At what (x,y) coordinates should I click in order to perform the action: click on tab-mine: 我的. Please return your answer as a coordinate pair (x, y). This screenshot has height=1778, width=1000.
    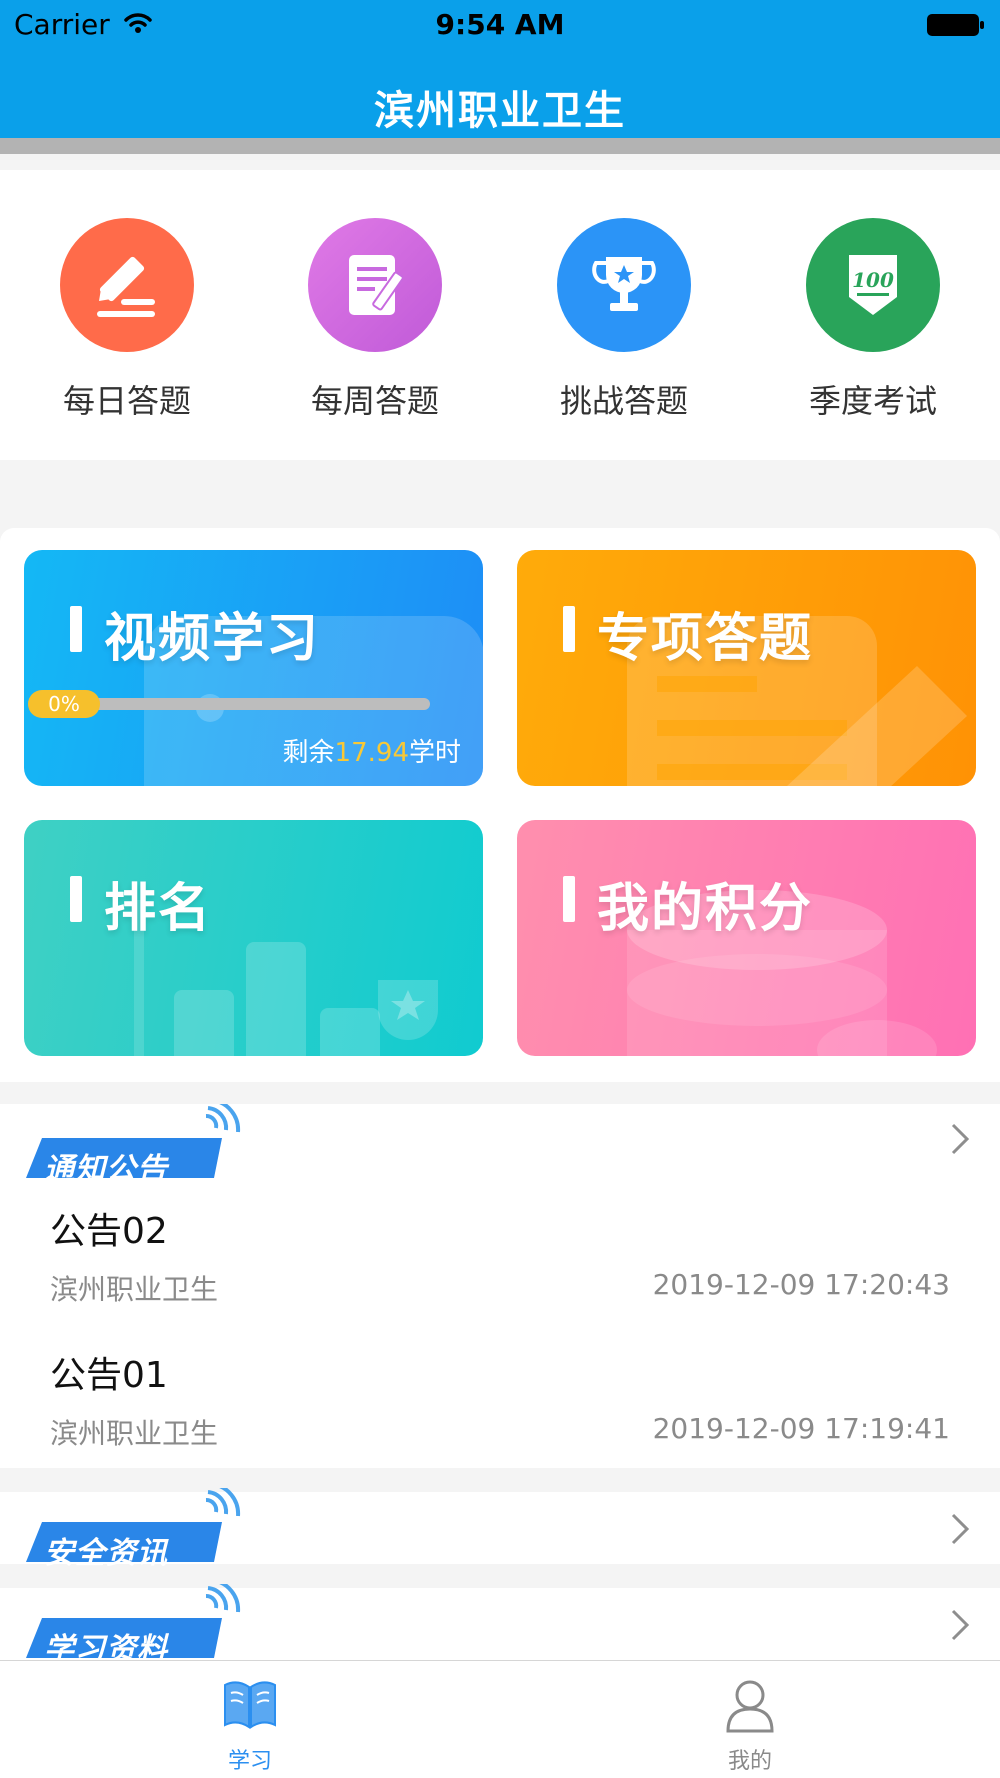
    Looking at the image, I should click on (750, 1719).